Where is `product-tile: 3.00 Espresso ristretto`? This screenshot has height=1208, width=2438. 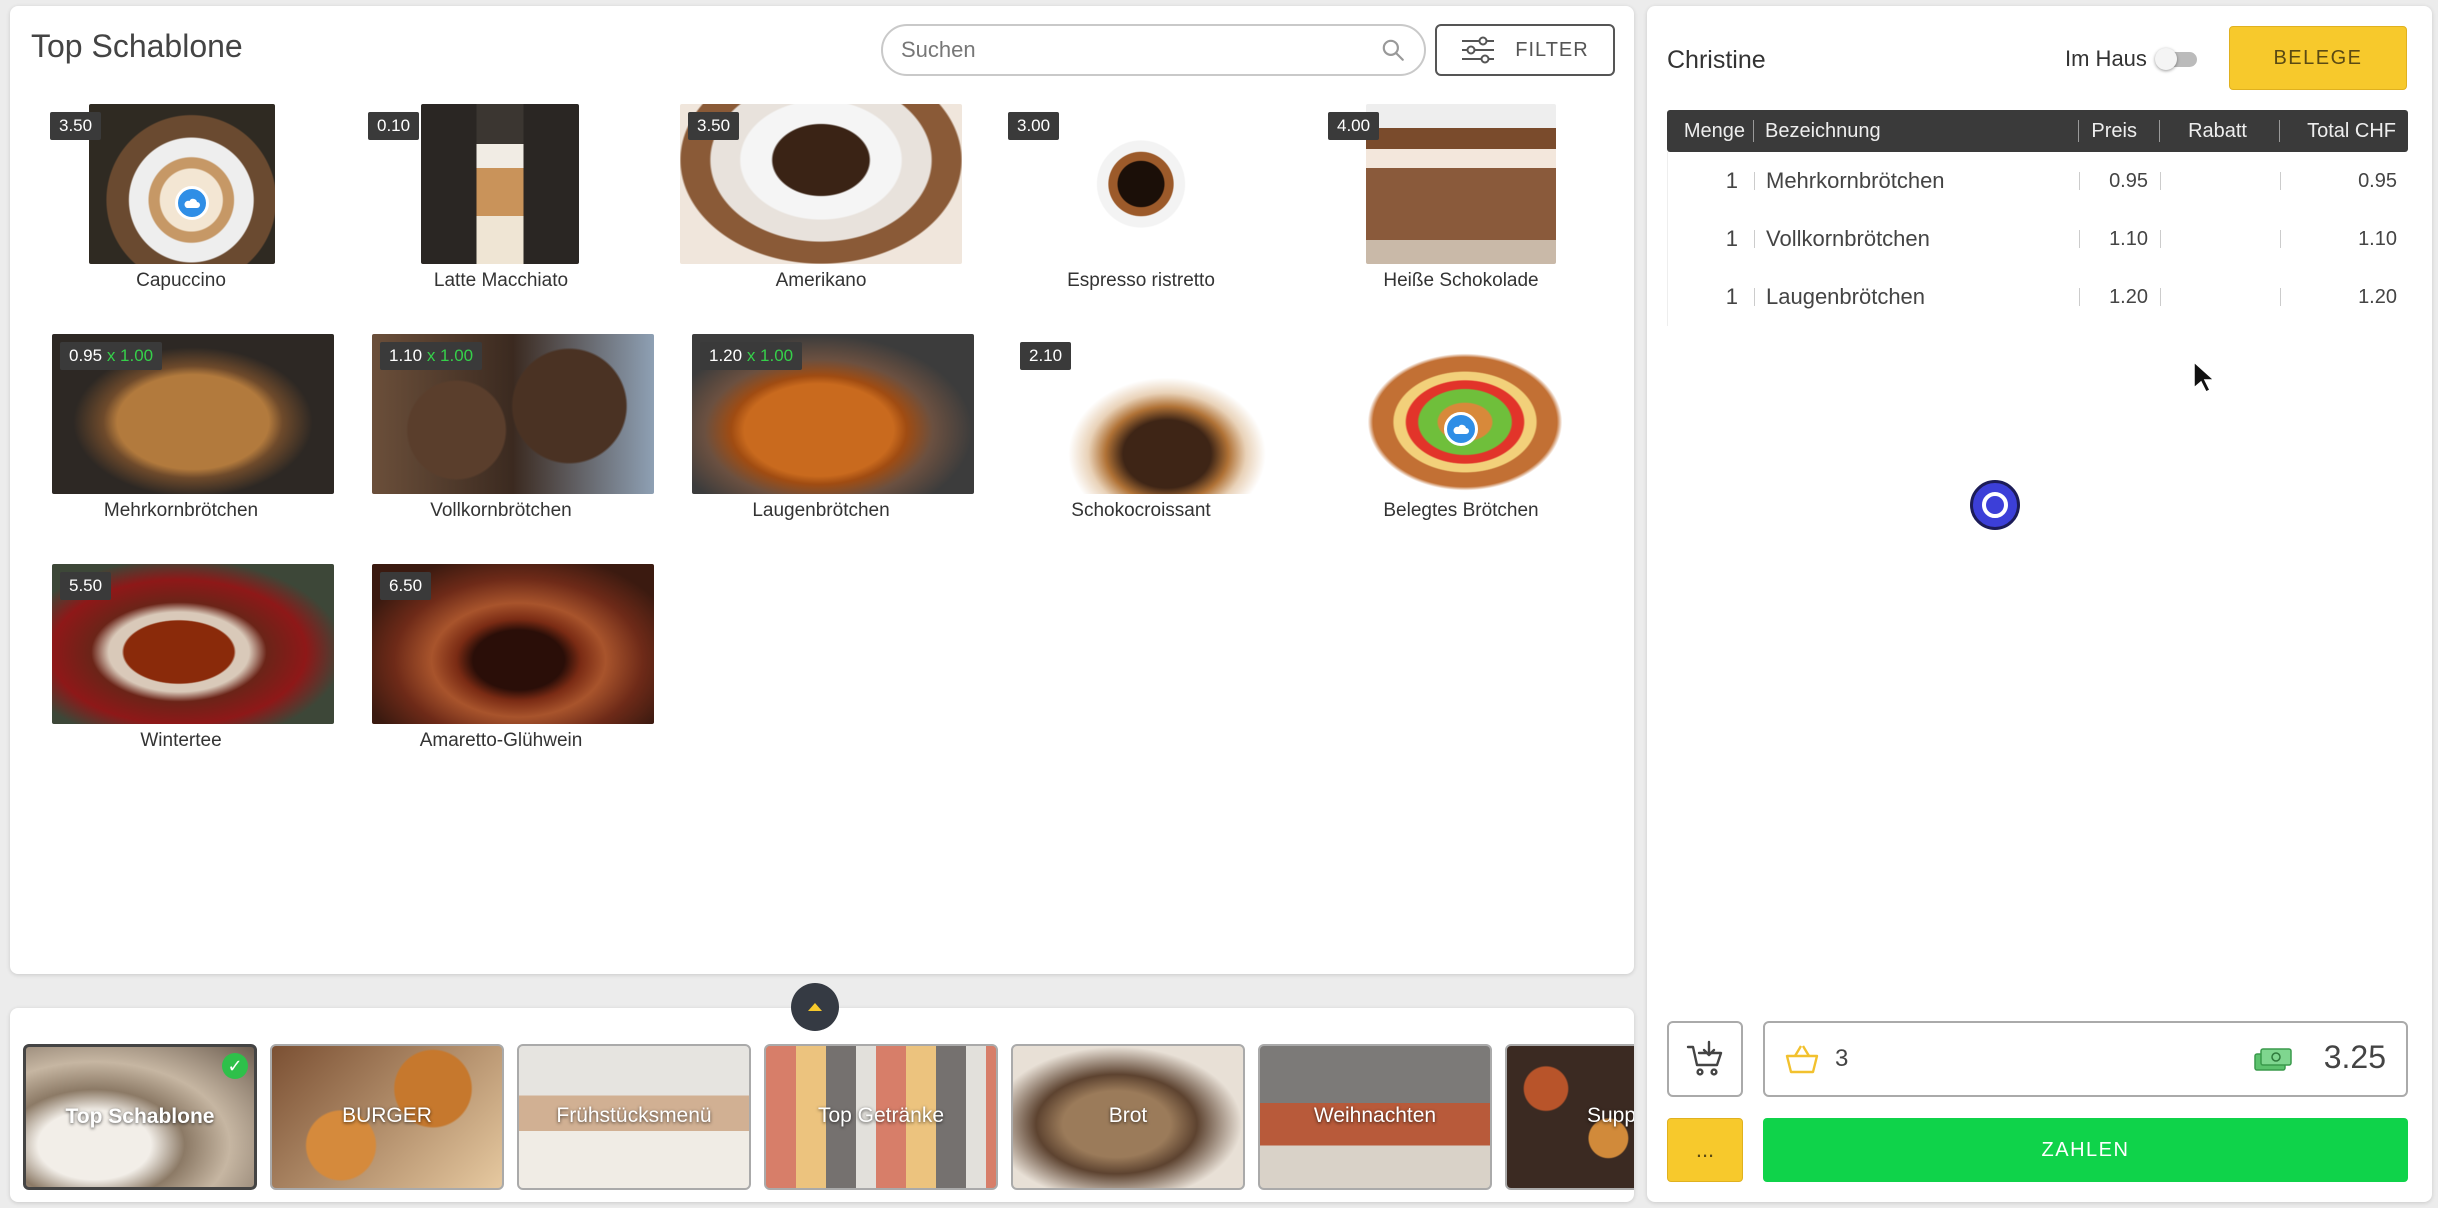
product-tile: 3.00 Espresso ristretto is located at coordinates (1141, 202).